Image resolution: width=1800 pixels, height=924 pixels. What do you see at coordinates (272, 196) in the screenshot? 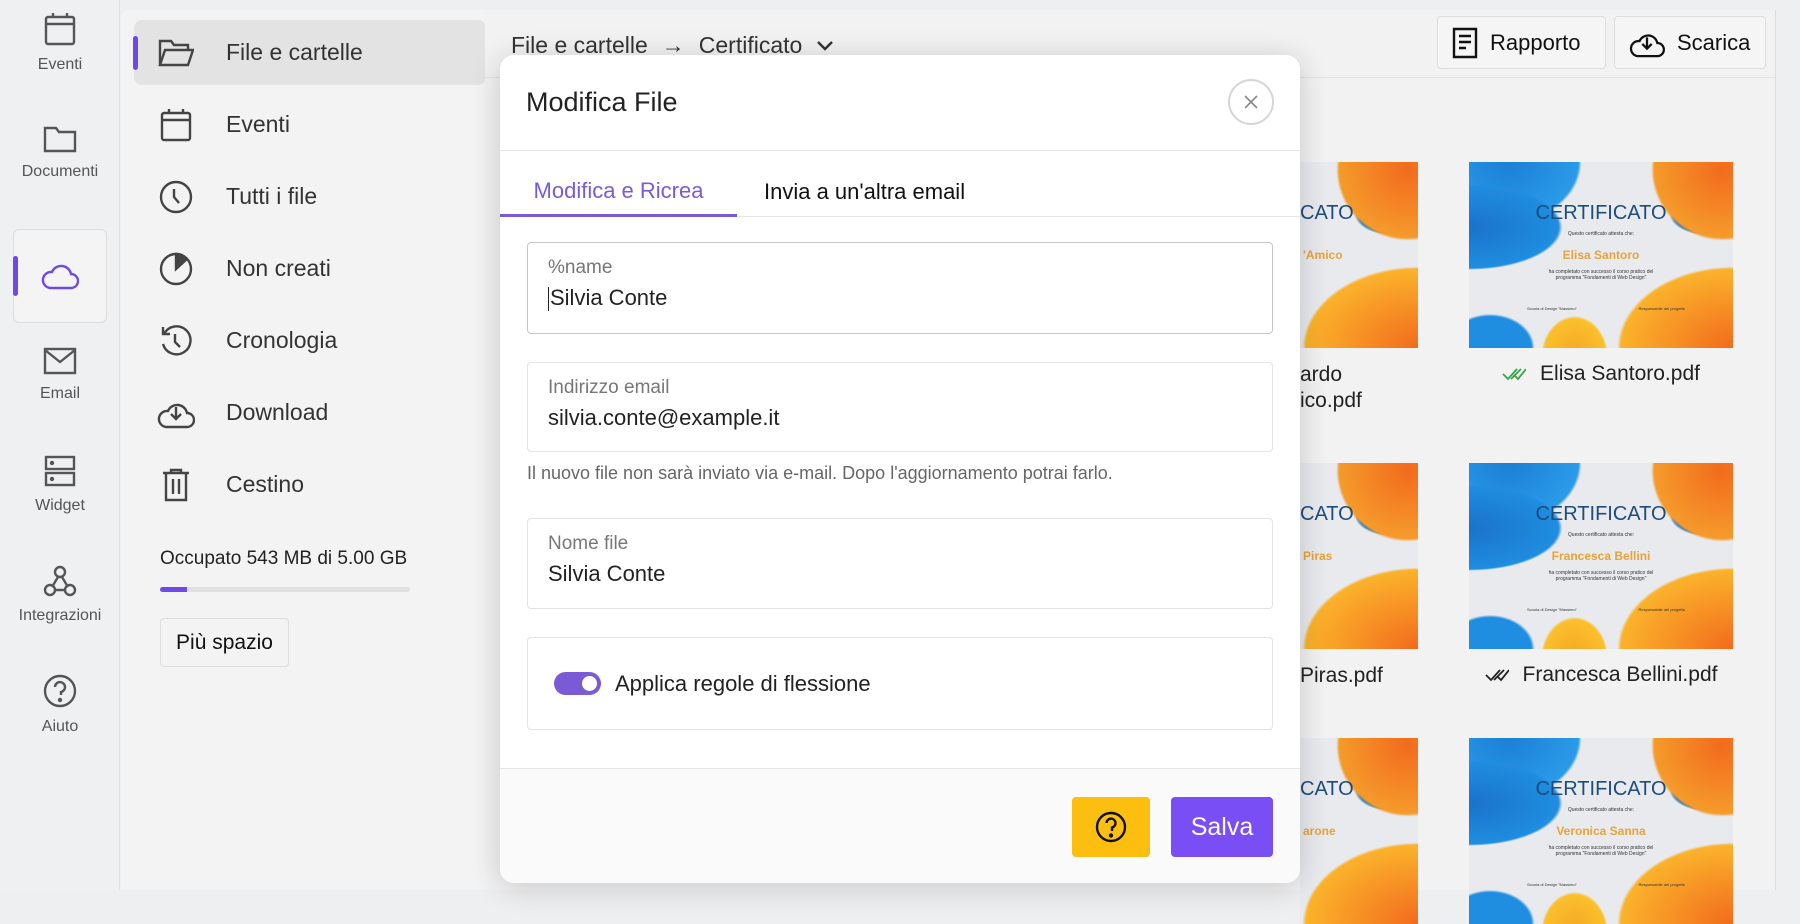
I see `sidebar-item-label: Tutti i file` at bounding box center [272, 196].